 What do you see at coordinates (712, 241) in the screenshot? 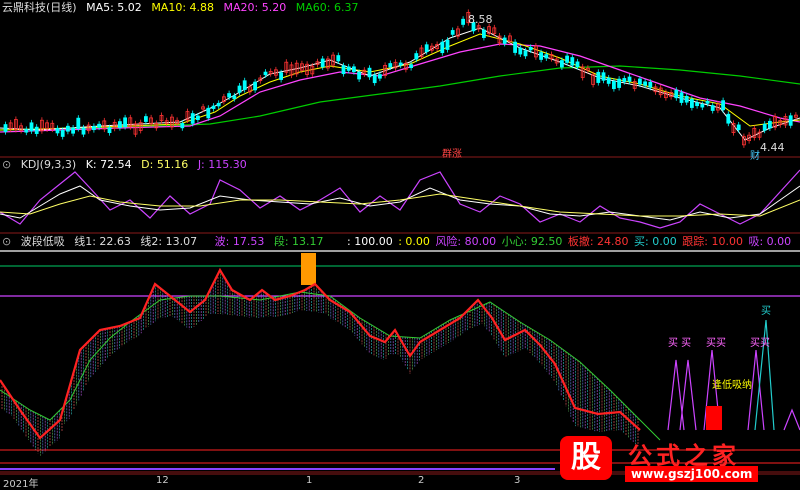
I see `genzong-value: 跟踪: 10.00` at bounding box center [712, 241].